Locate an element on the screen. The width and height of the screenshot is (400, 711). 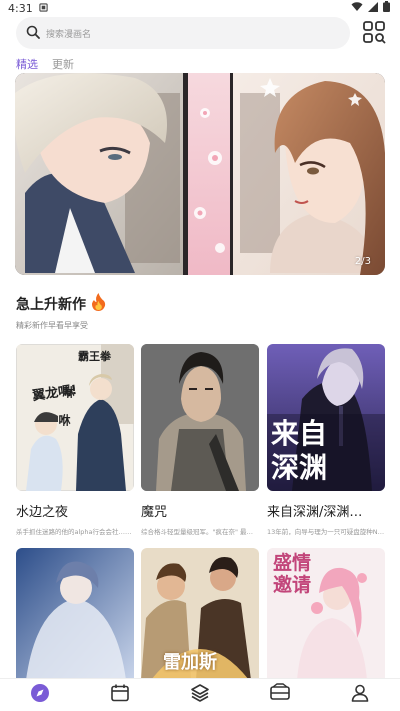
comic-cover: 翼龙嗎! 霸王拳 咻 咻 is located at coordinates (75, 417).